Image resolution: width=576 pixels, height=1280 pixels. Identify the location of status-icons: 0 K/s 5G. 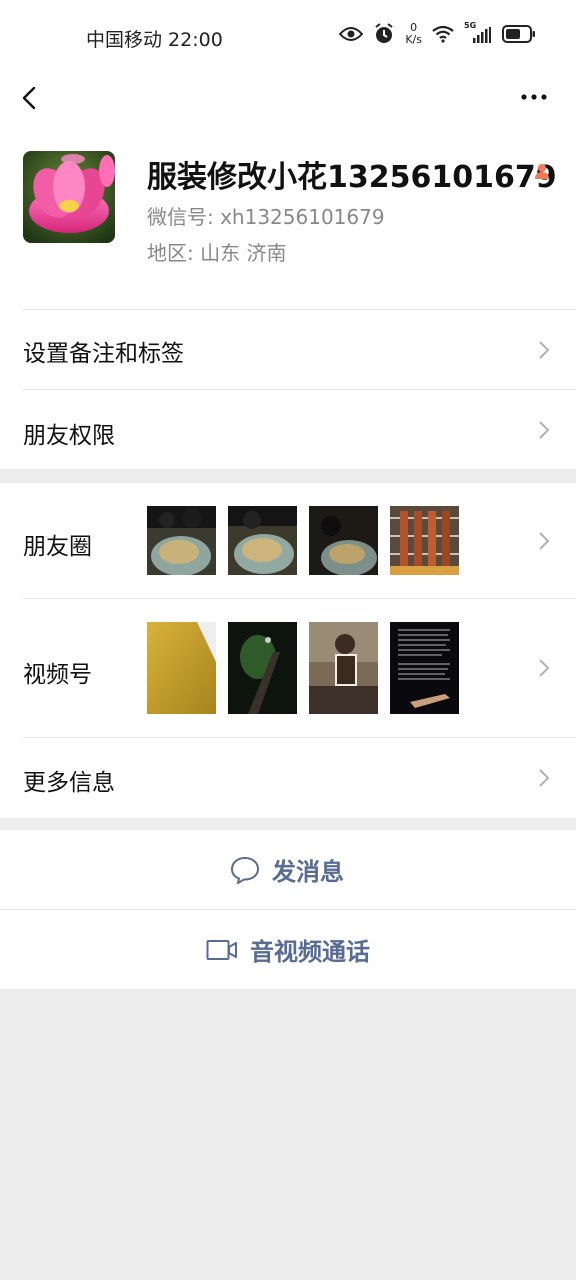
(437, 33).